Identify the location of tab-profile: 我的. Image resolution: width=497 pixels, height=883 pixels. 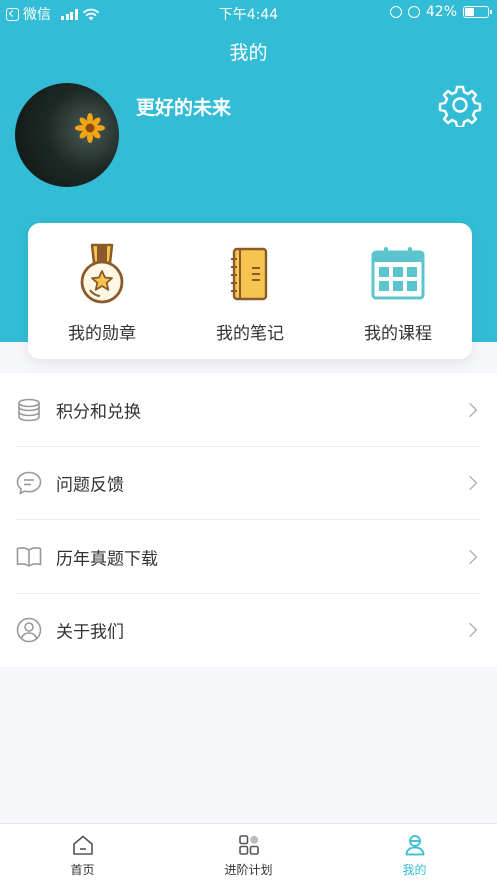
(414, 853).